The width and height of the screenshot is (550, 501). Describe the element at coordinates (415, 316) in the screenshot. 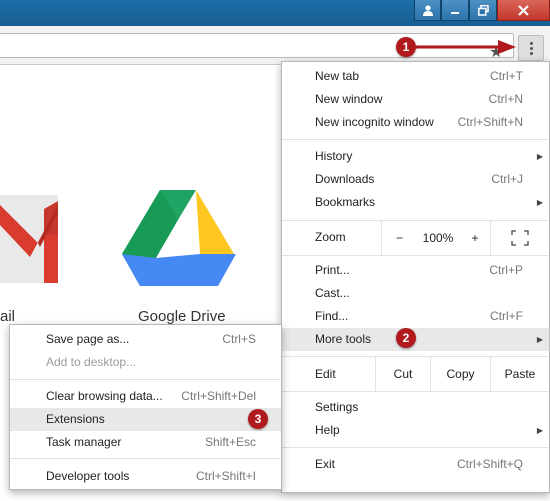

I see `menu-item-find: Find... Ctrl+F` at that location.